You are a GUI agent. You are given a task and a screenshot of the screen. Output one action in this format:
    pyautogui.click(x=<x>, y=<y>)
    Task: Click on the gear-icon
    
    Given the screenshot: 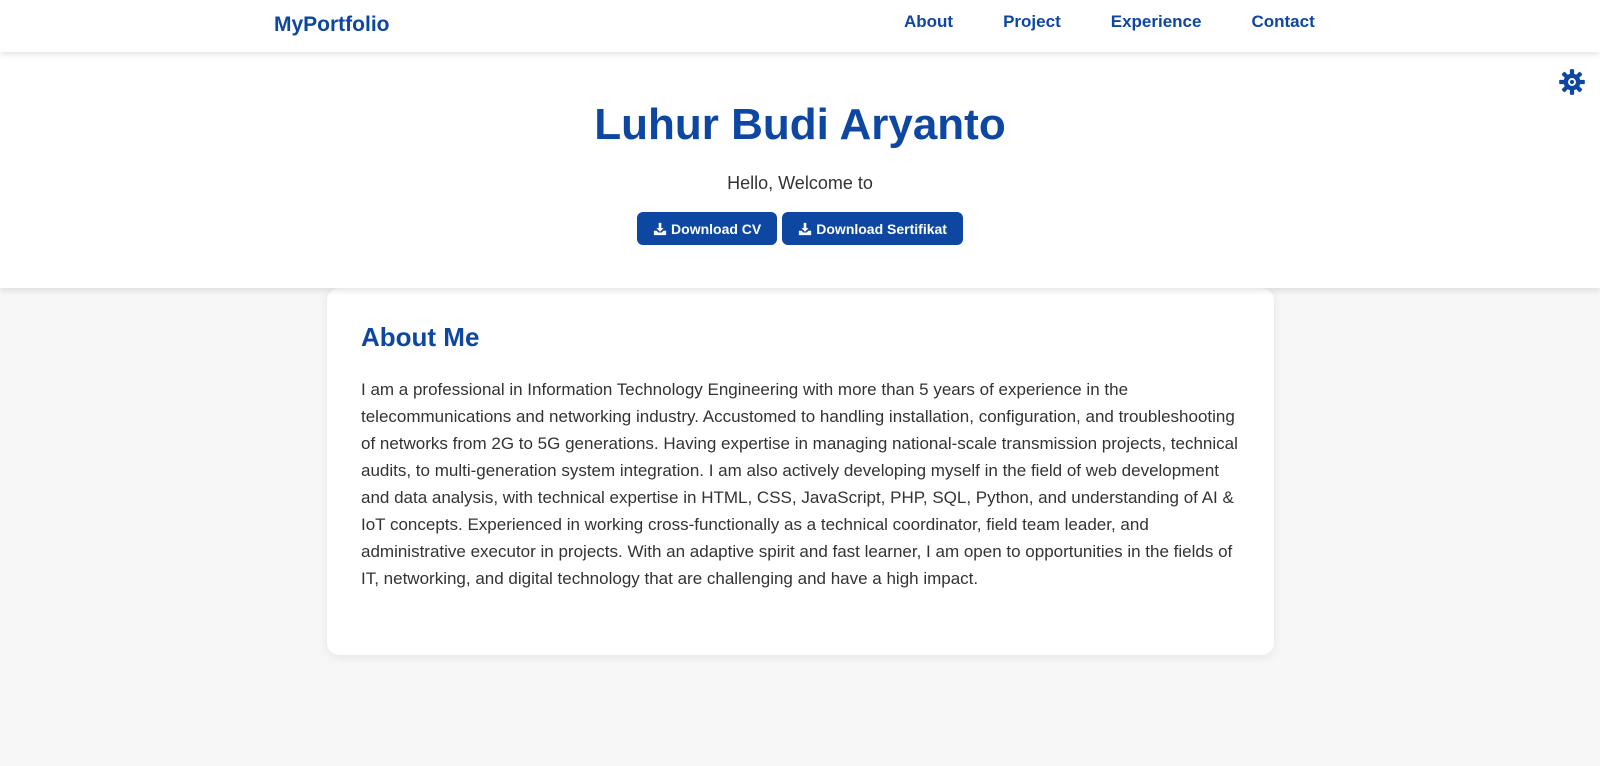 What is the action you would take?
    pyautogui.click(x=1572, y=82)
    